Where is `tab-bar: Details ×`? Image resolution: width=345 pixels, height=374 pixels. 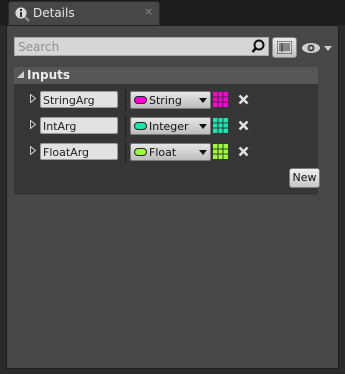
tab-bar: Details × is located at coordinates (172, 12).